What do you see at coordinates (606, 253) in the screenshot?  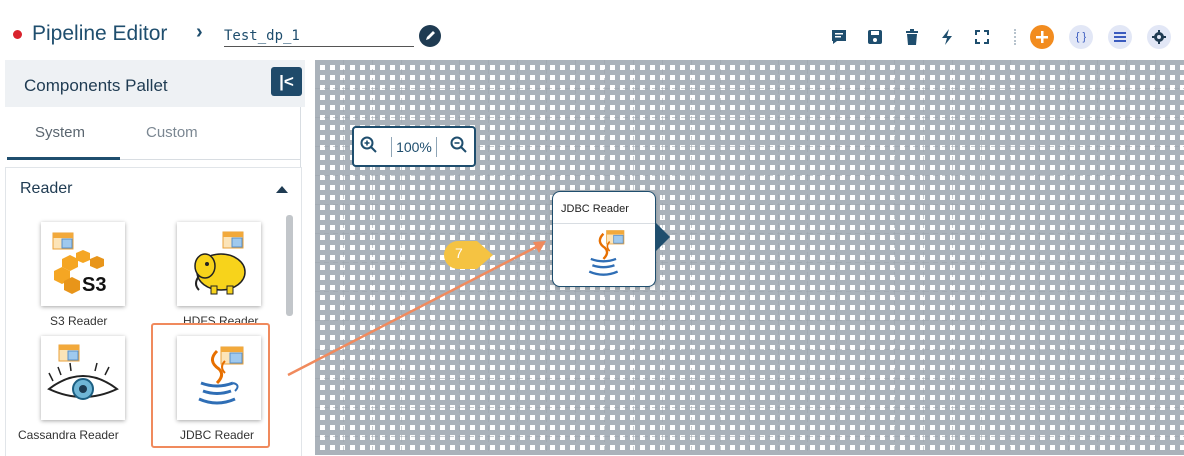 I see `node-java-icon` at bounding box center [606, 253].